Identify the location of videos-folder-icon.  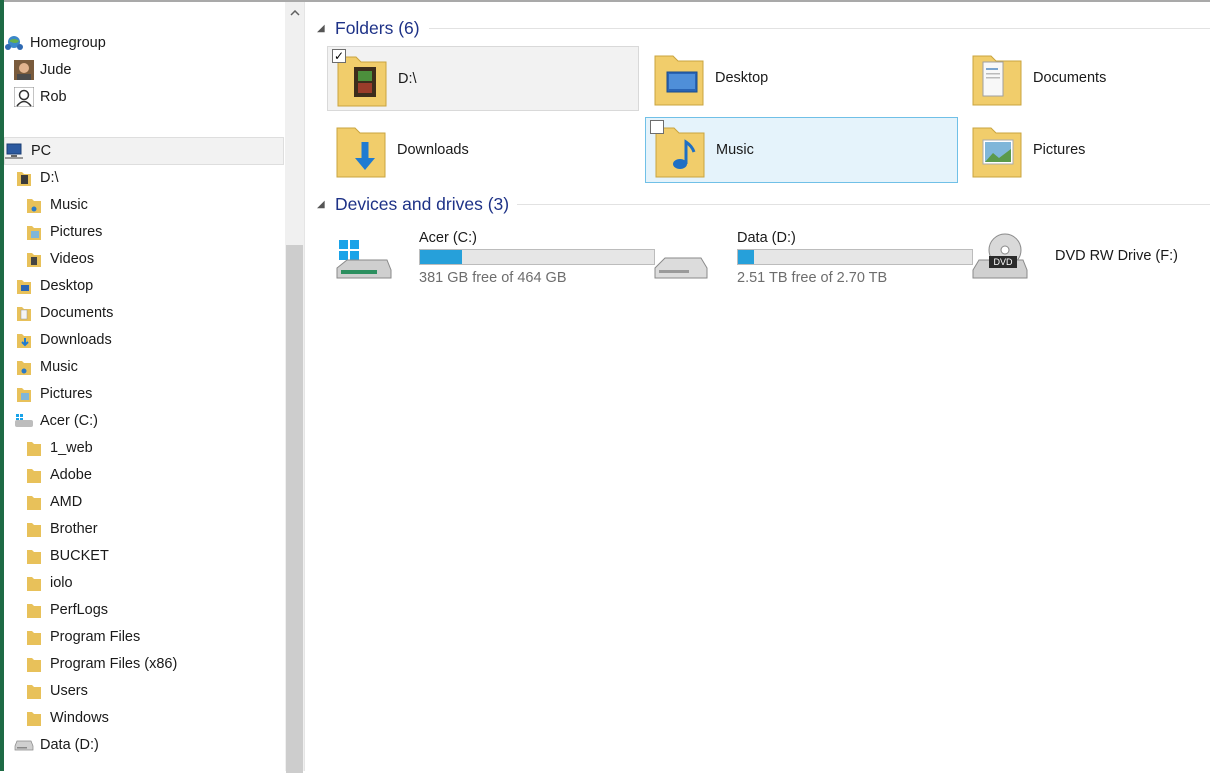
(34, 259).